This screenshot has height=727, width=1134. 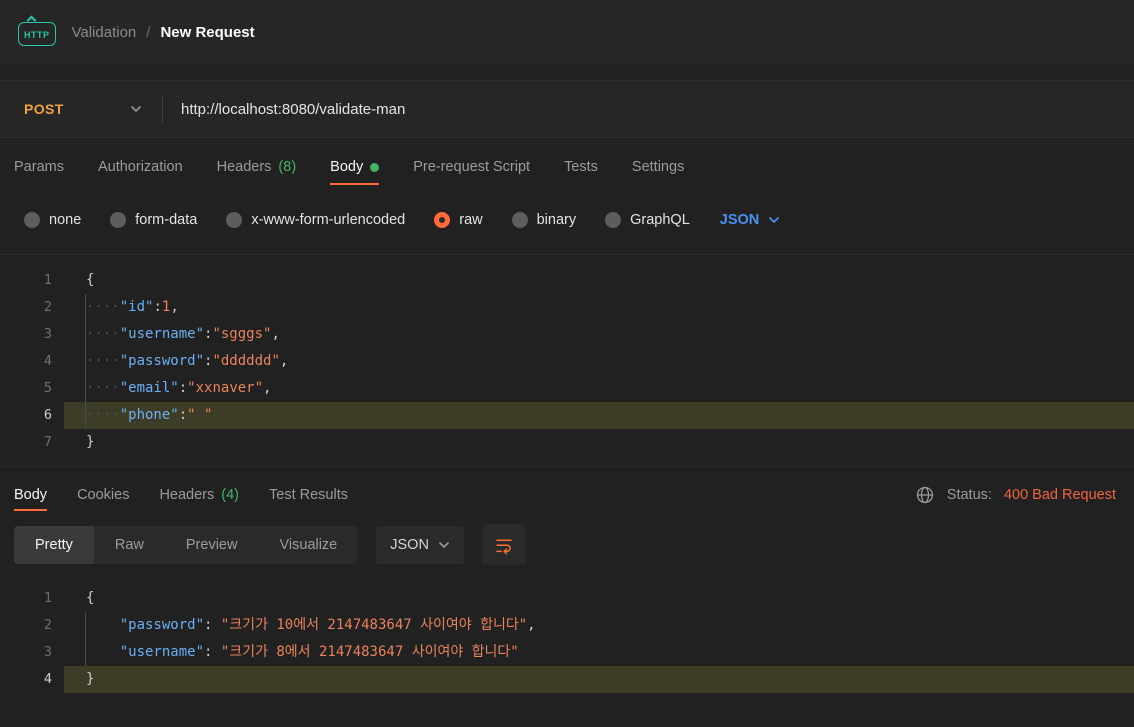 What do you see at coordinates (37, 35) in the screenshot?
I see `badge-label: HTTP` at bounding box center [37, 35].